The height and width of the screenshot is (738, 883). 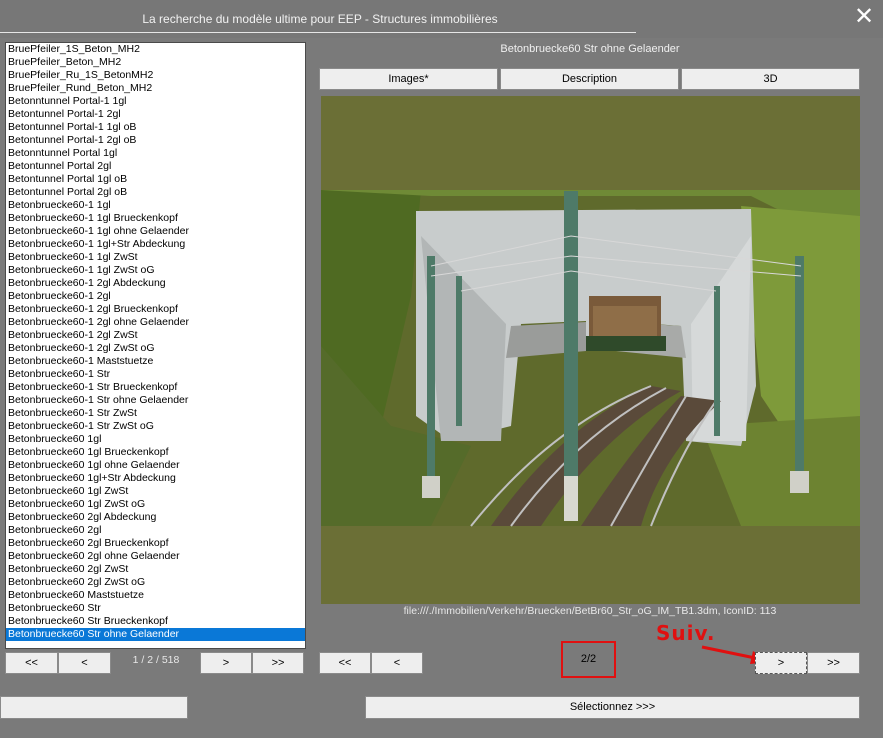 What do you see at coordinates (155, 452) in the screenshot?
I see `list-item: Betonbruecke60 1gl Brueckenkopf` at bounding box center [155, 452].